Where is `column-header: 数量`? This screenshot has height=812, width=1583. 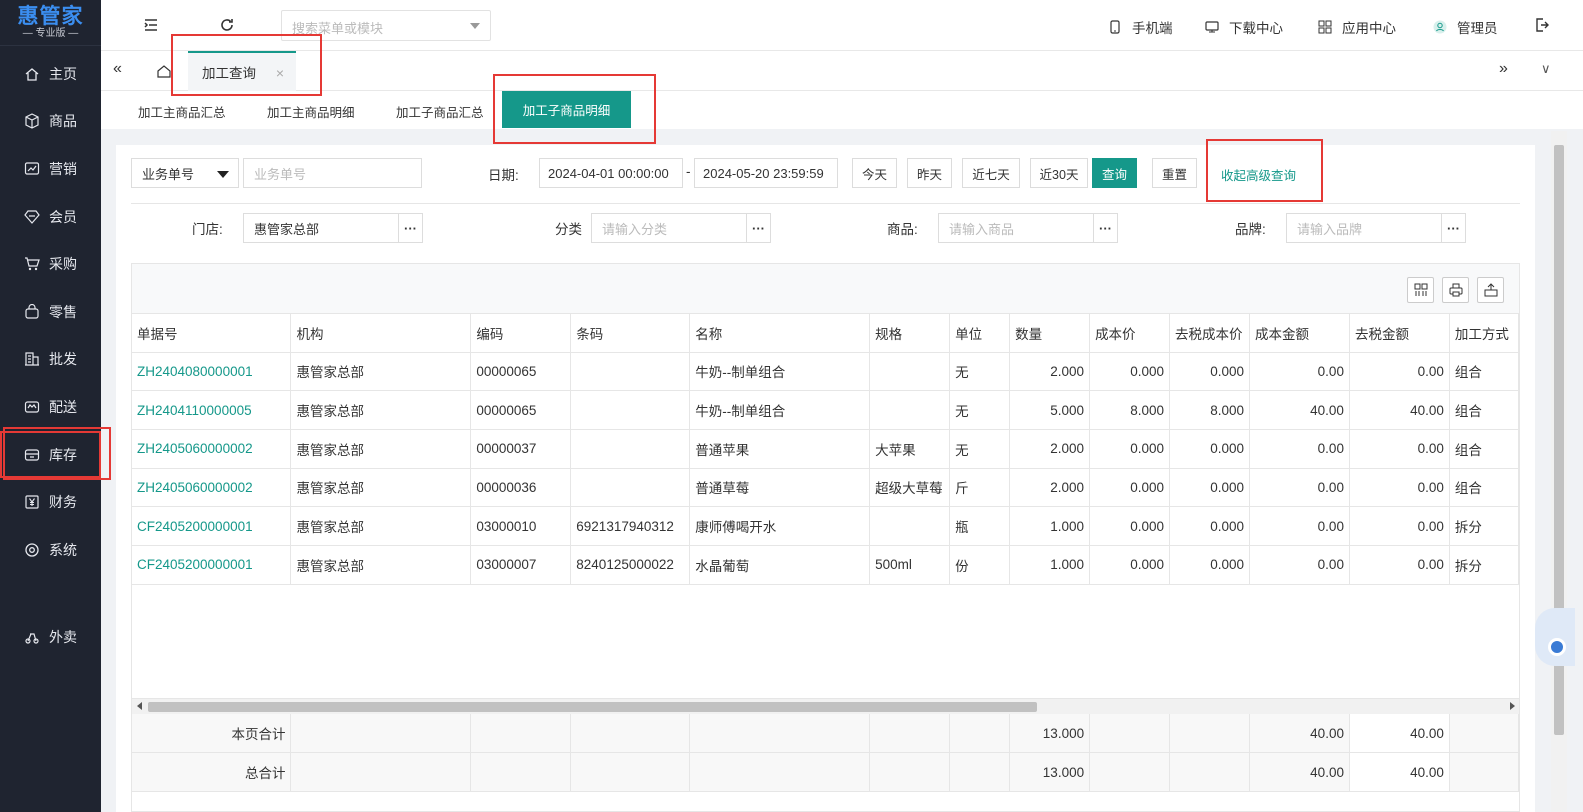
column-header: 数量 is located at coordinates (1050, 333).